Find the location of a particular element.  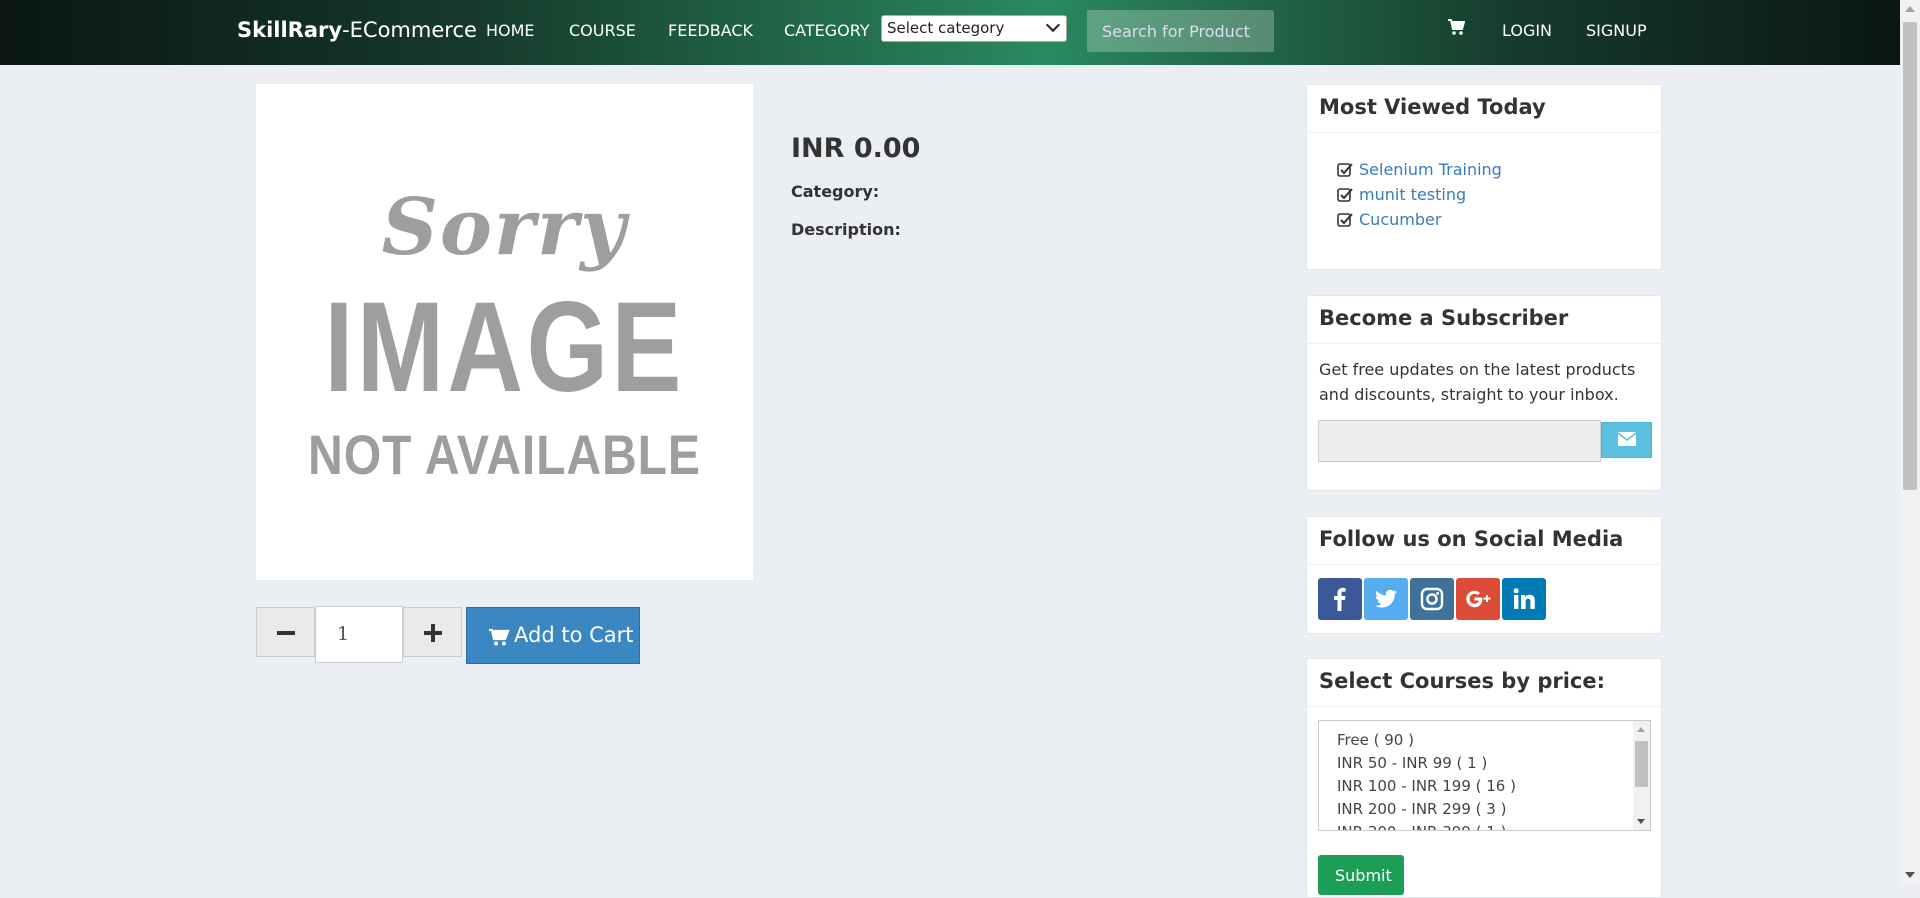

price-option: Free ( 90 ) is located at coordinates (1375, 740).